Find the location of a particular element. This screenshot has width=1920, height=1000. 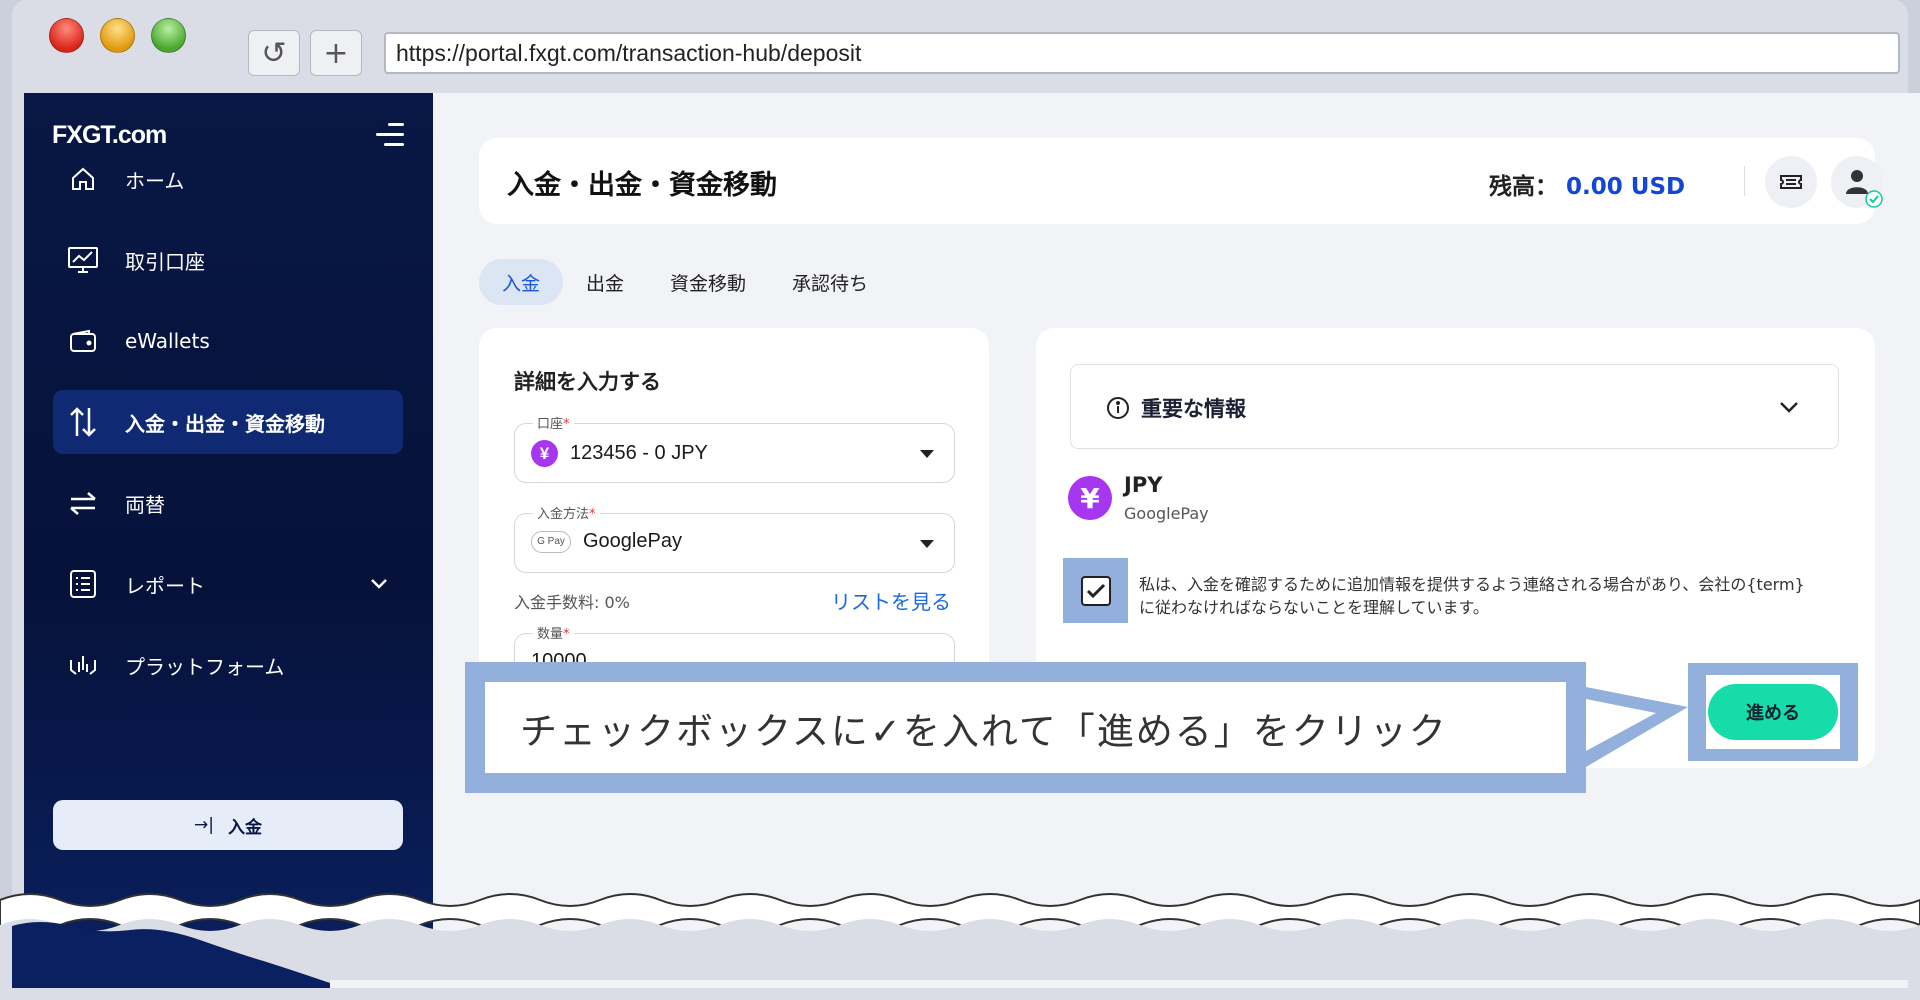

enter-arrow-icon: →| is located at coordinates (204, 825).